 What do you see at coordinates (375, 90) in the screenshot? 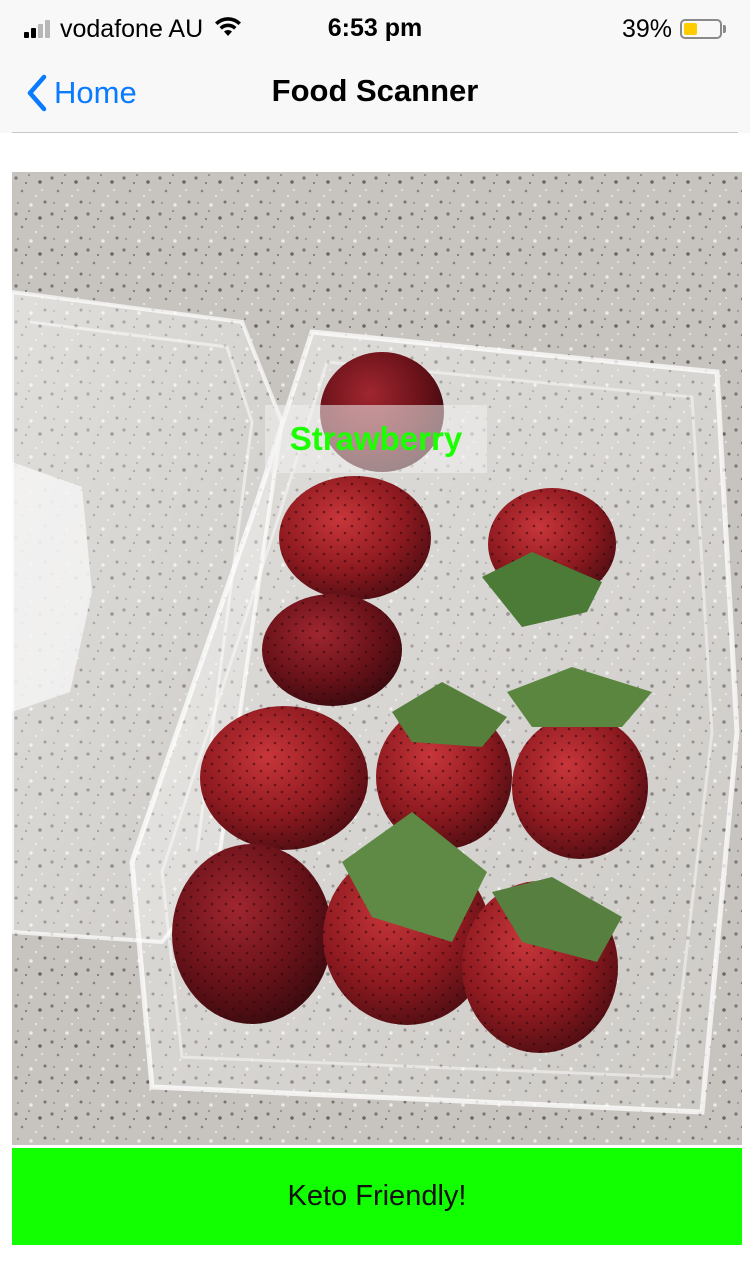
I see `page-title: Food Scanner` at bounding box center [375, 90].